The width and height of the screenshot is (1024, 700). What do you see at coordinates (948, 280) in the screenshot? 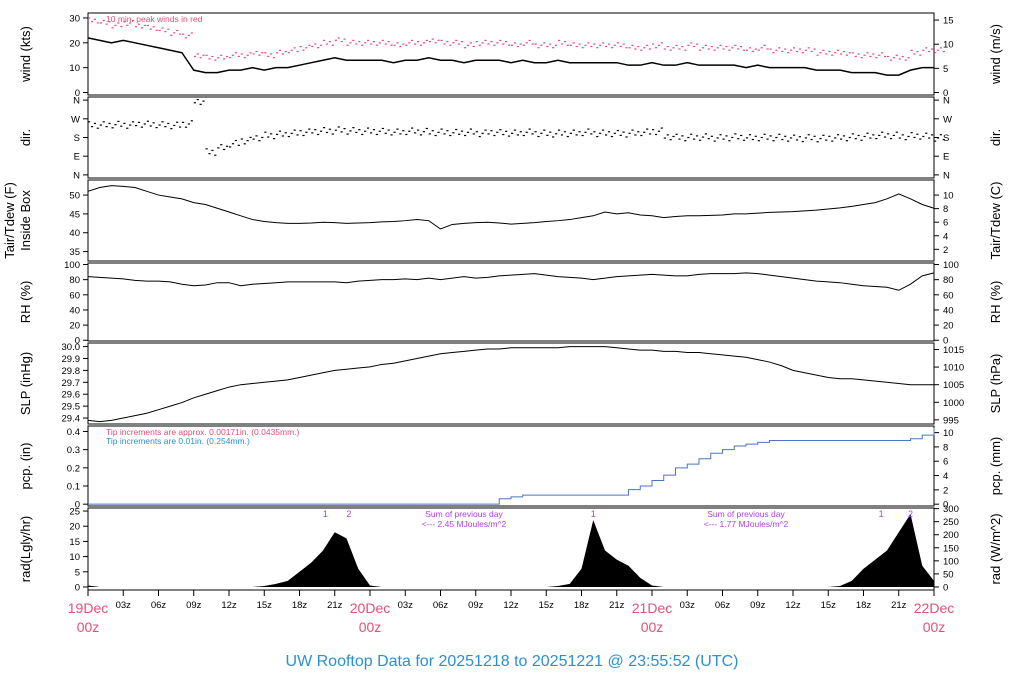
I see `y-right-tick-label: 80` at bounding box center [948, 280].